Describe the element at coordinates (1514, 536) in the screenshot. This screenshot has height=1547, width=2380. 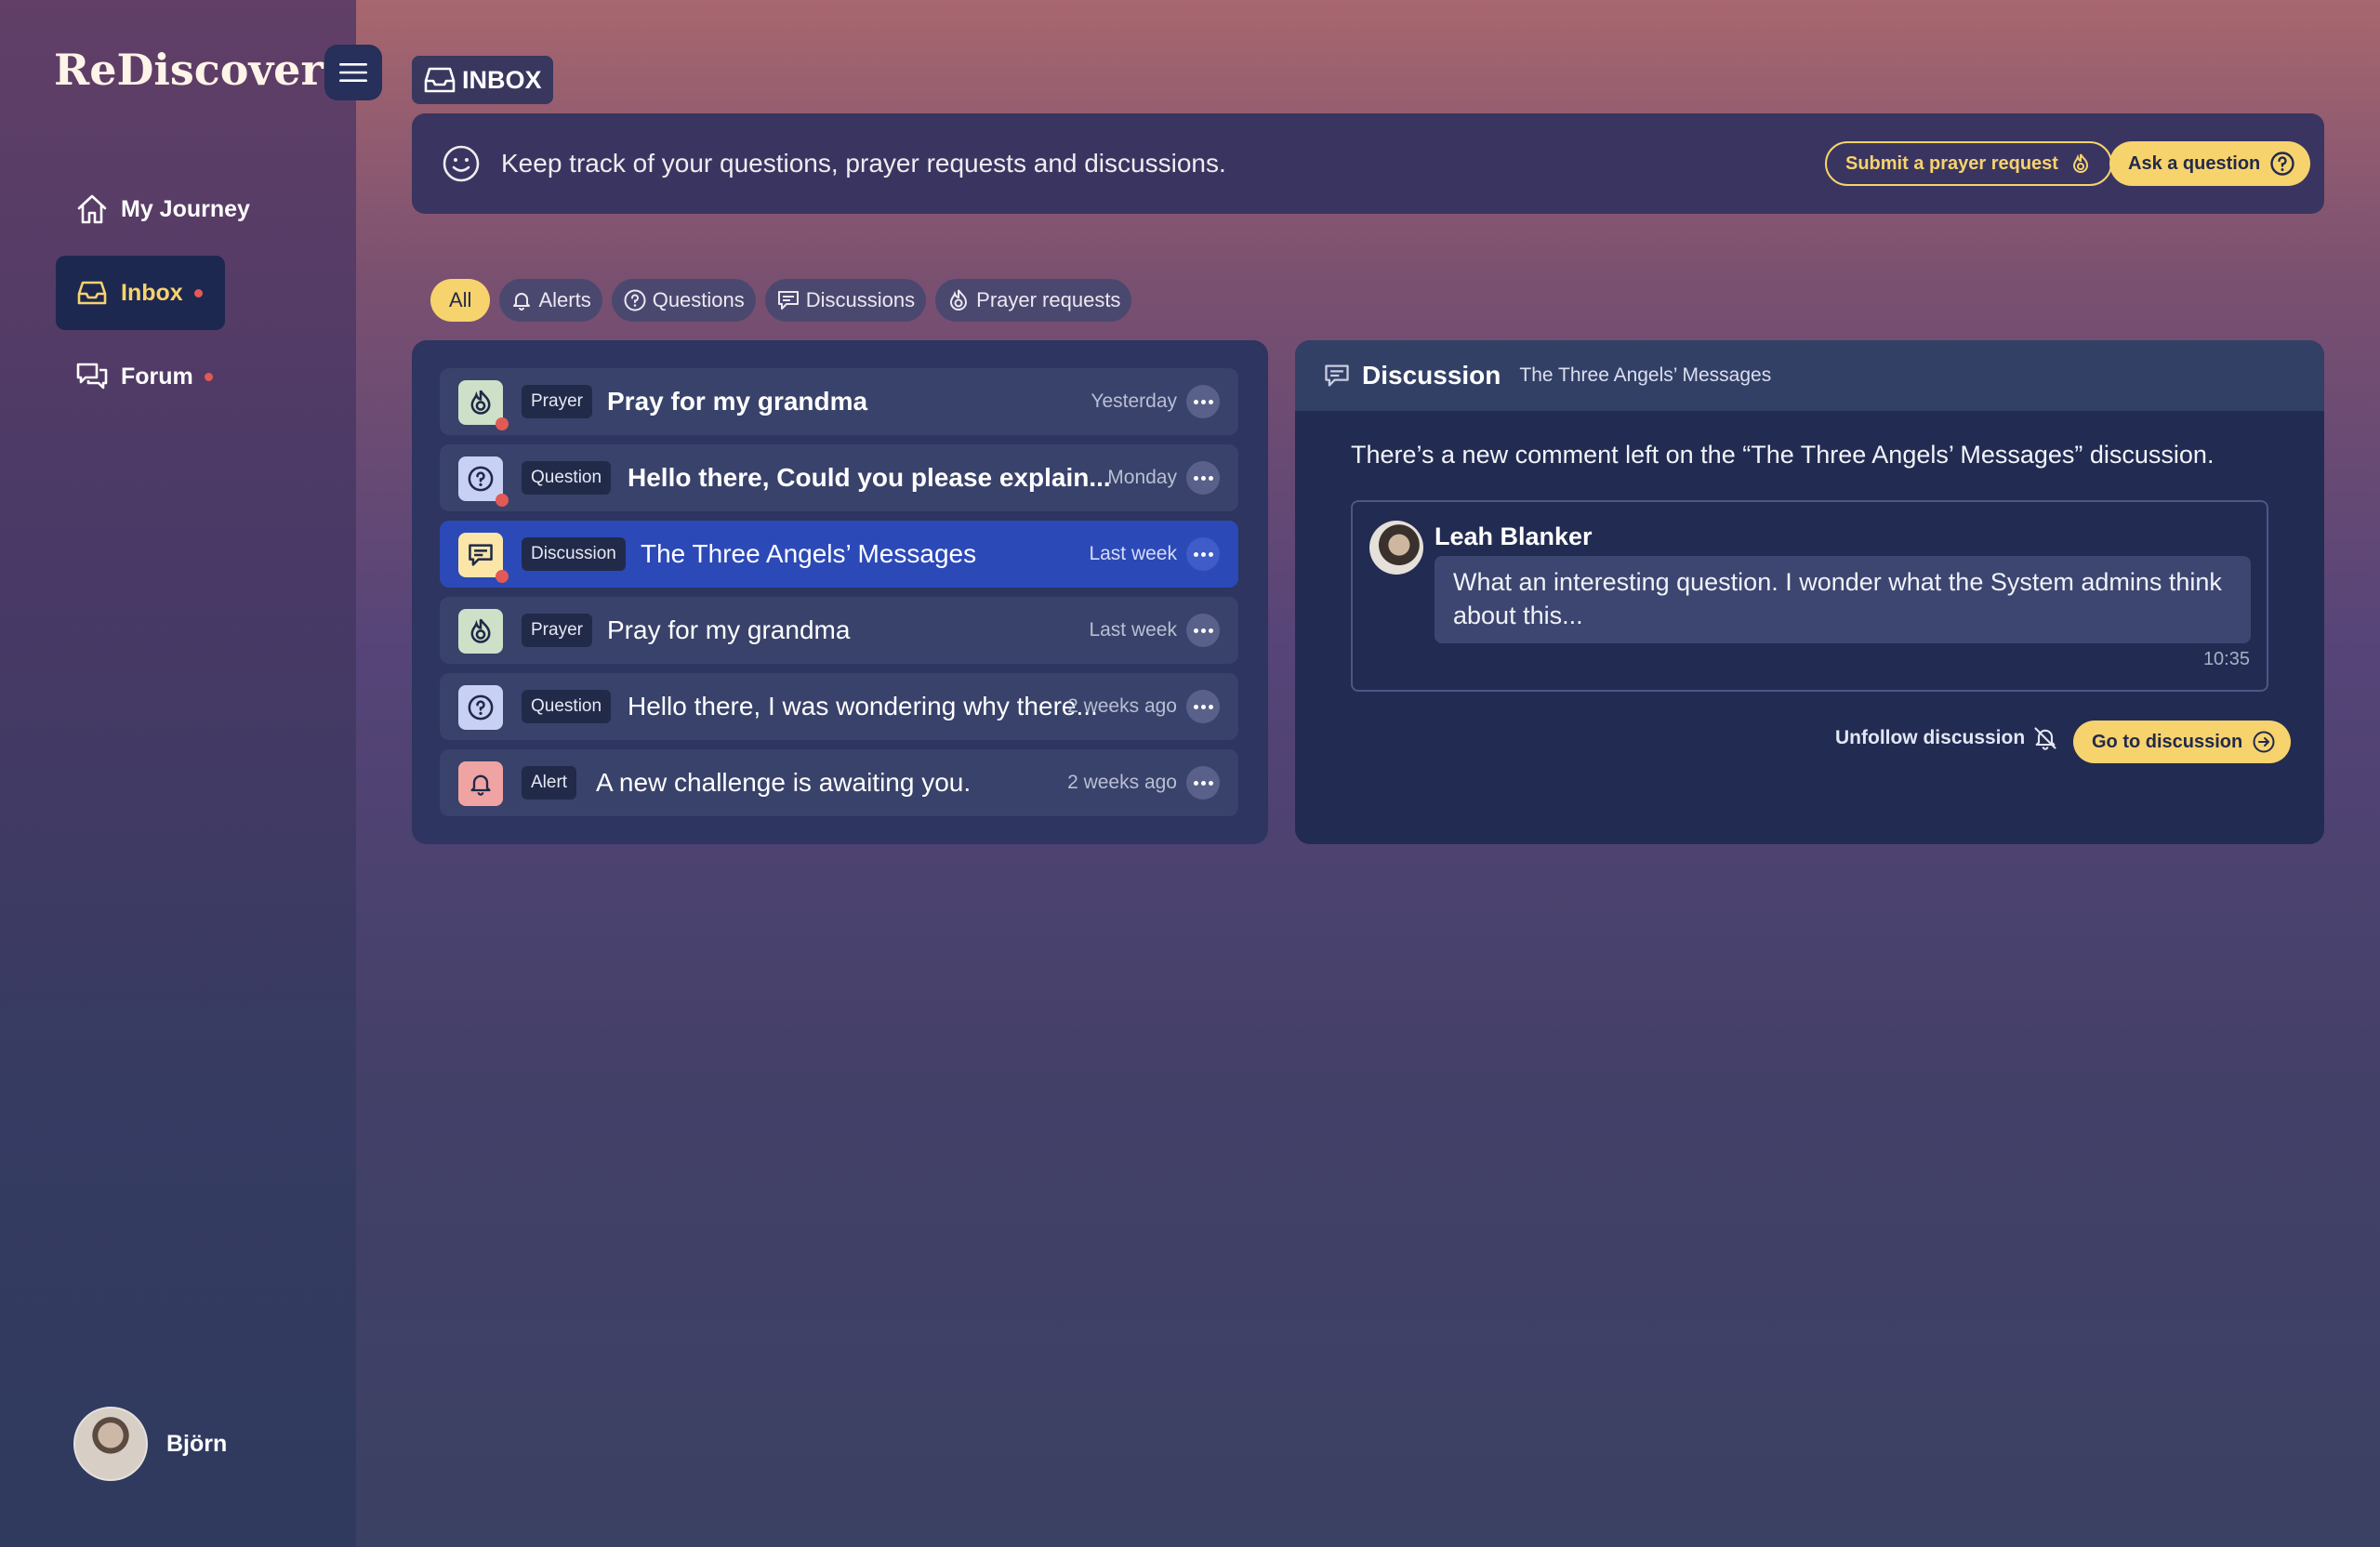
I see `comment-author: Leah Blanker` at that location.